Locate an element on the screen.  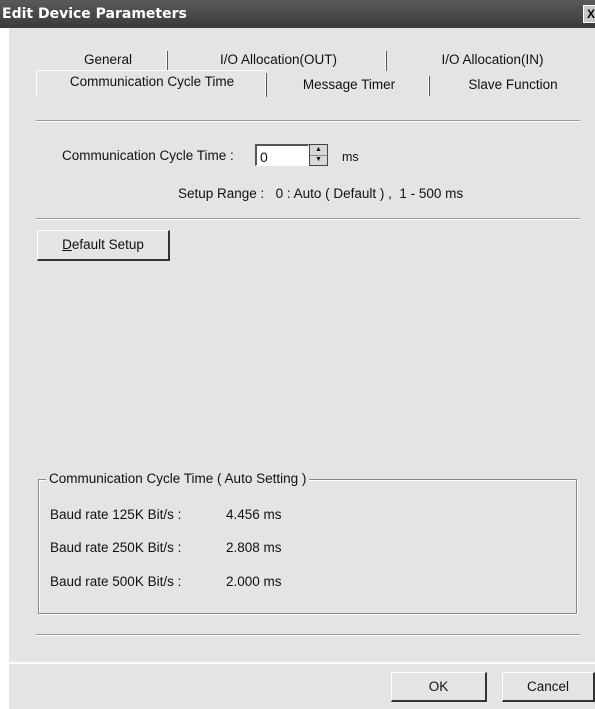
tab-label: Communication Cycle Time is located at coordinates (152, 81).